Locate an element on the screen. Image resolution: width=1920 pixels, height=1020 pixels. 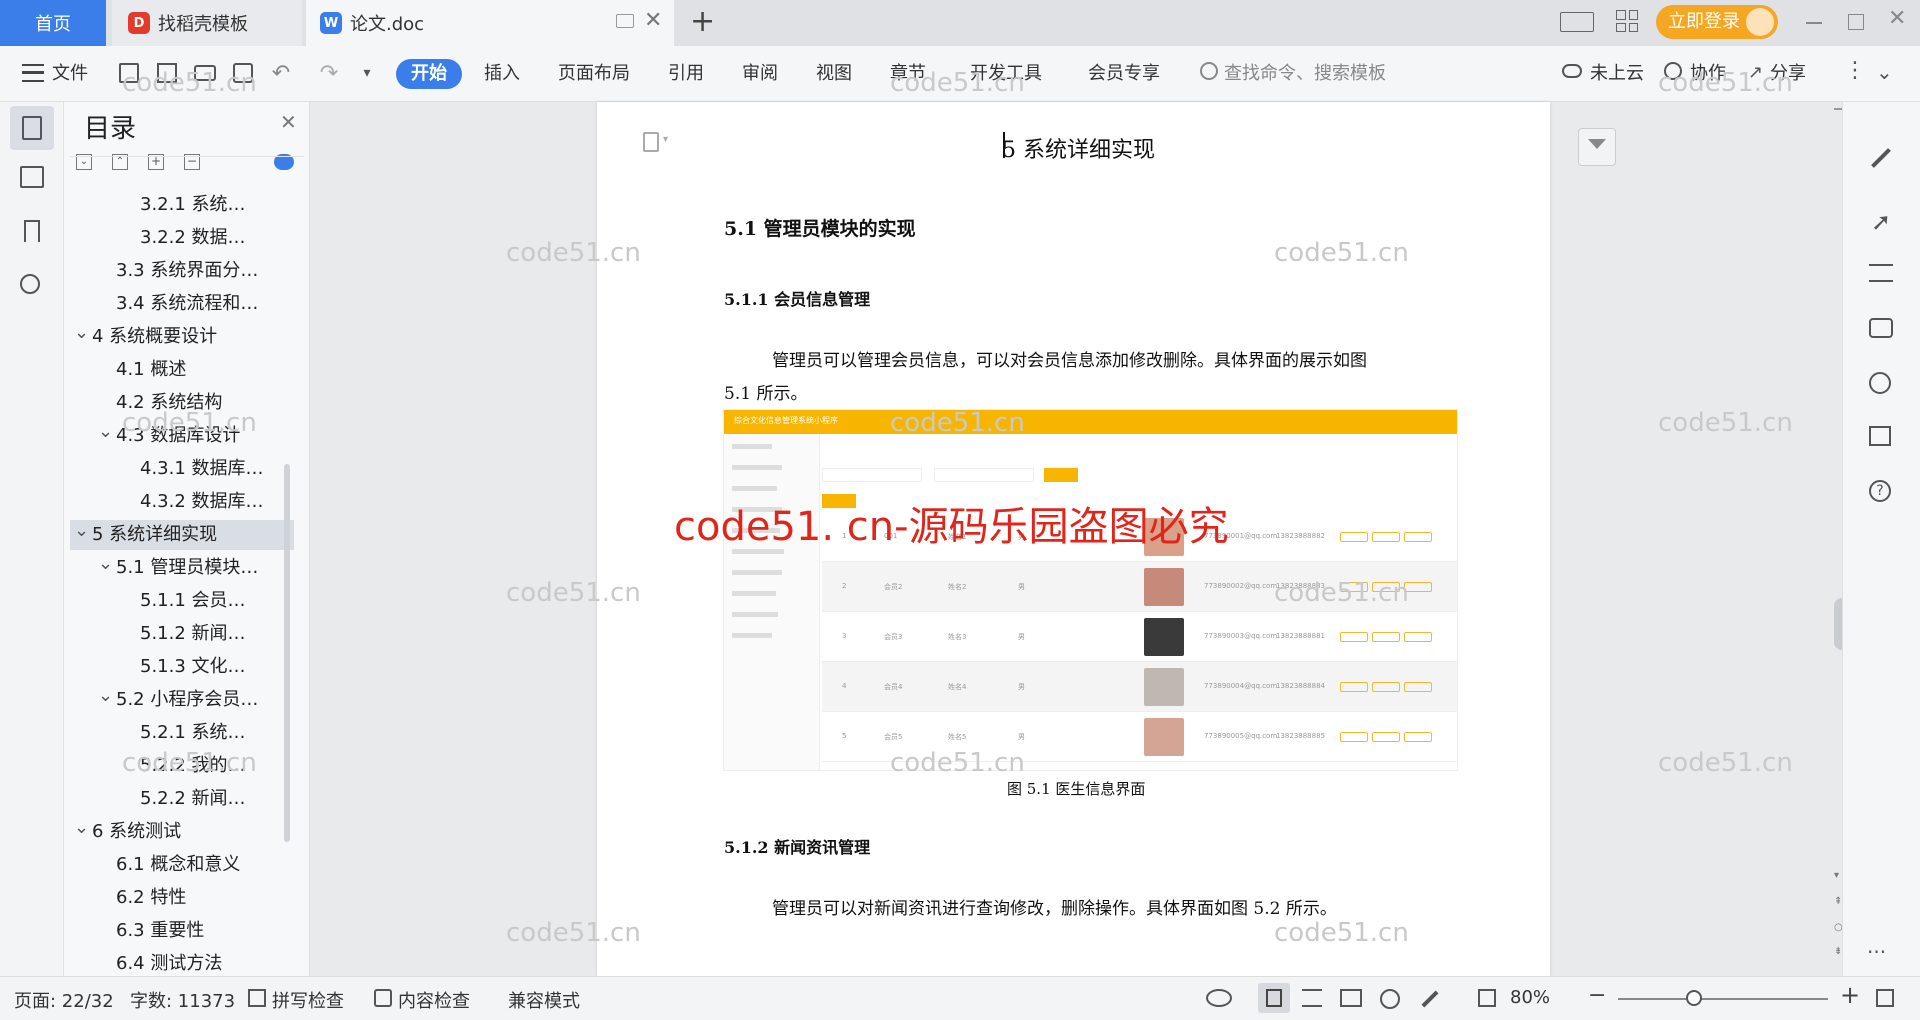
page-view-button is located at coordinates (1274, 998).